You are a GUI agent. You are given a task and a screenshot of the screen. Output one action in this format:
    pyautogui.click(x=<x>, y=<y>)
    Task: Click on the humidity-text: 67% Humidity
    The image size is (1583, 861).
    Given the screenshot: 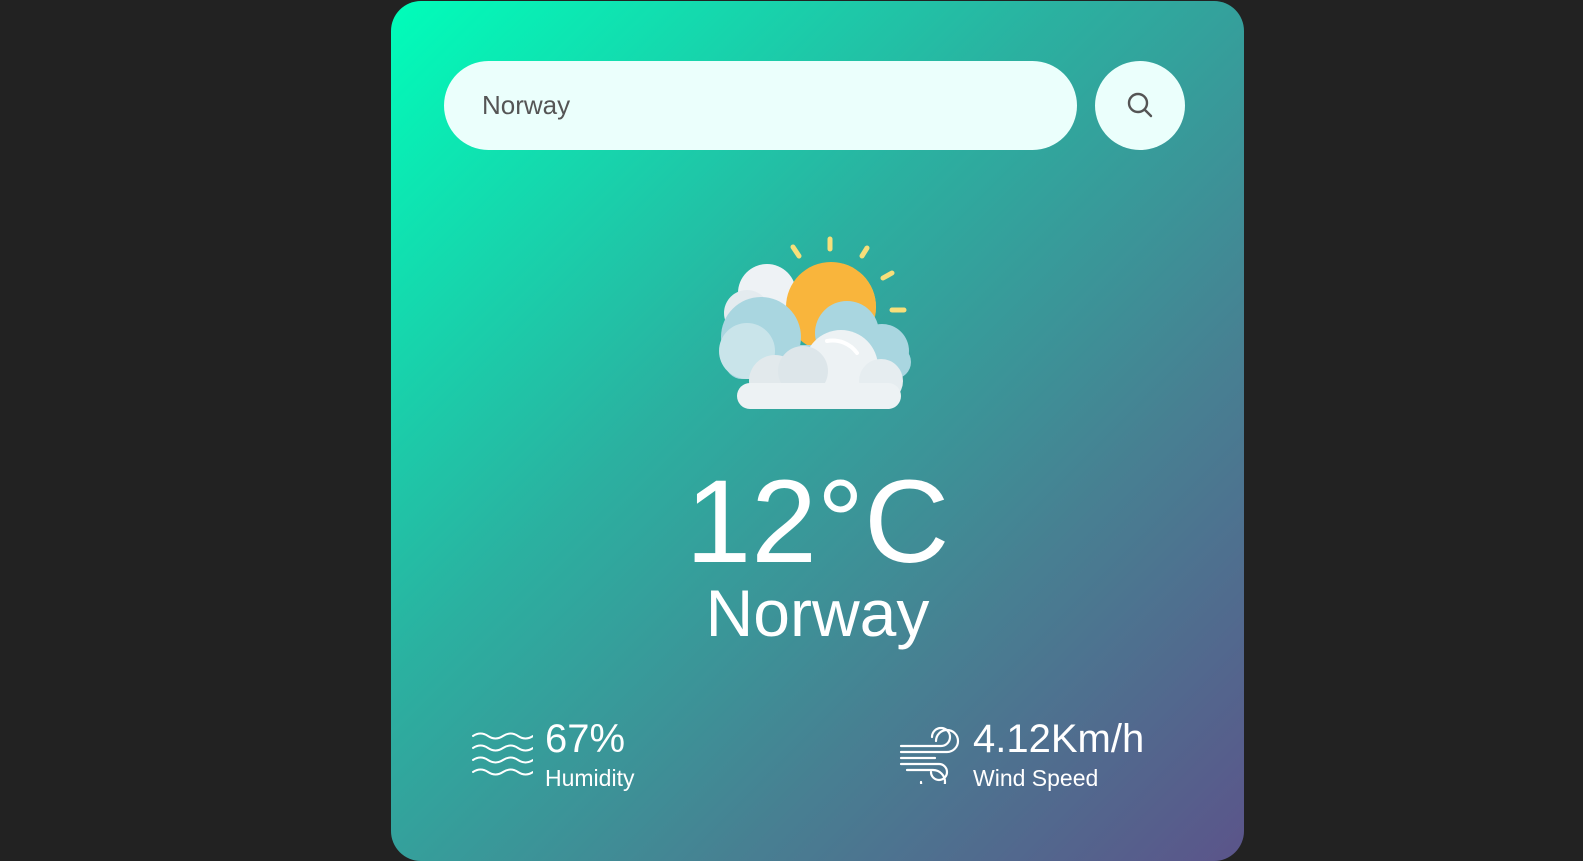 What is the action you would take?
    pyautogui.click(x=589, y=754)
    